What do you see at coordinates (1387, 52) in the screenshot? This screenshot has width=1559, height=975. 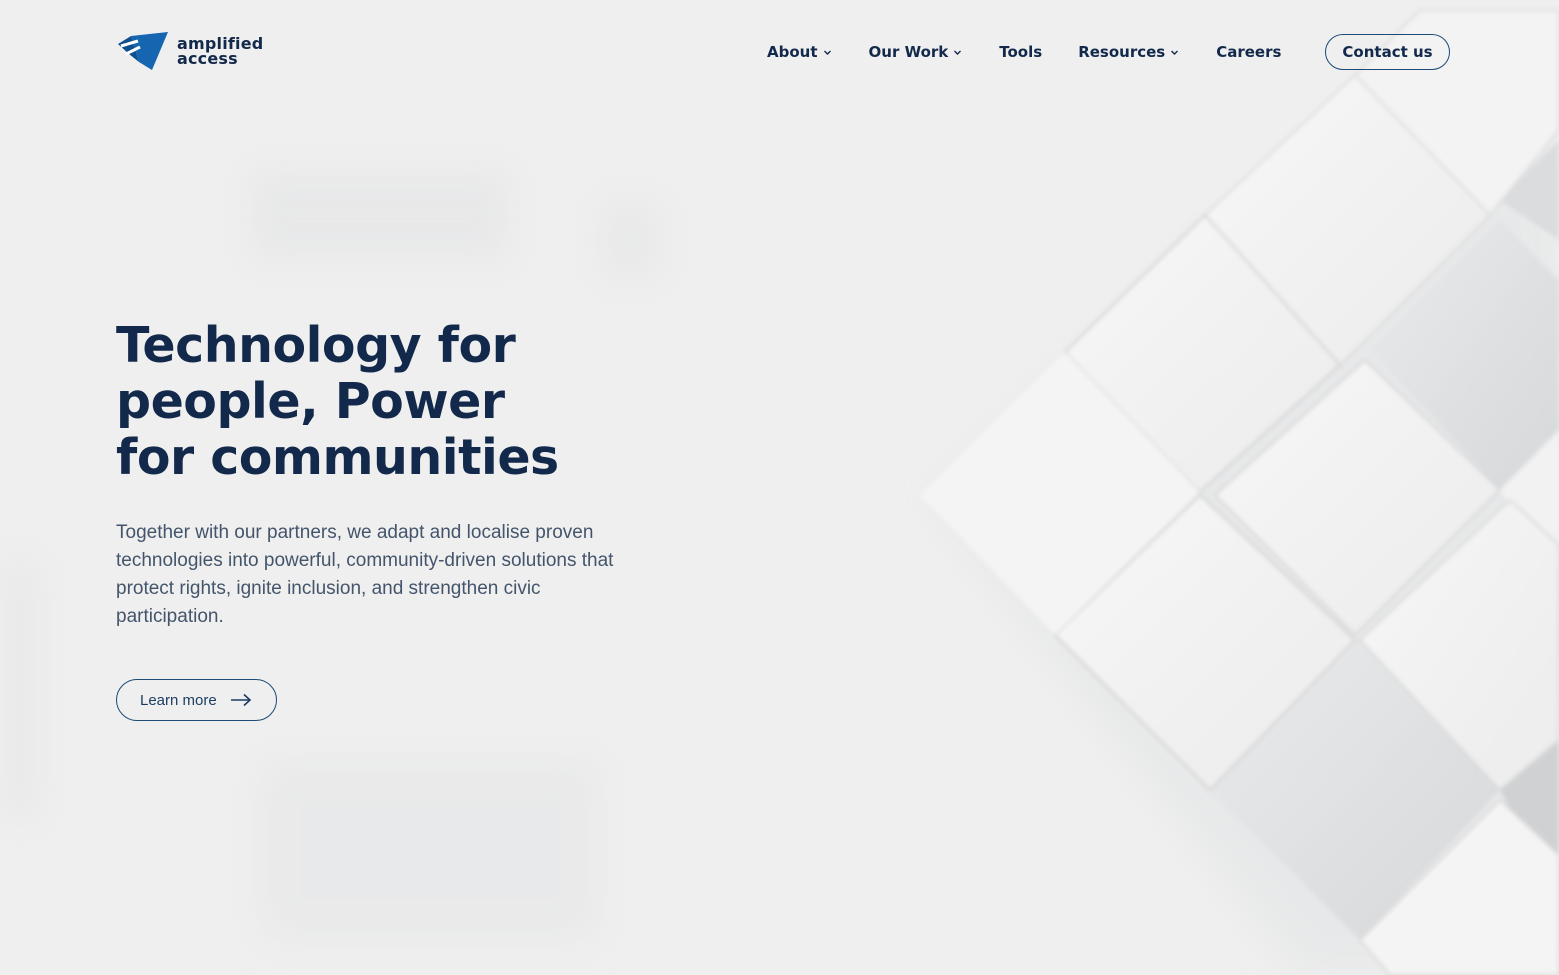 I see `contact-us-button: Contact us` at bounding box center [1387, 52].